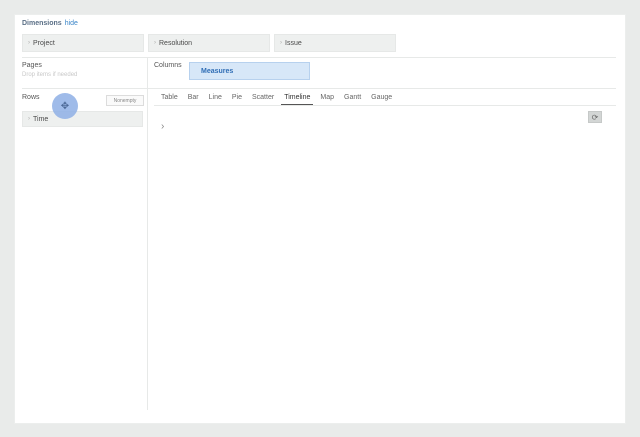  I want to click on row-item-label: Time, so click(41, 119).